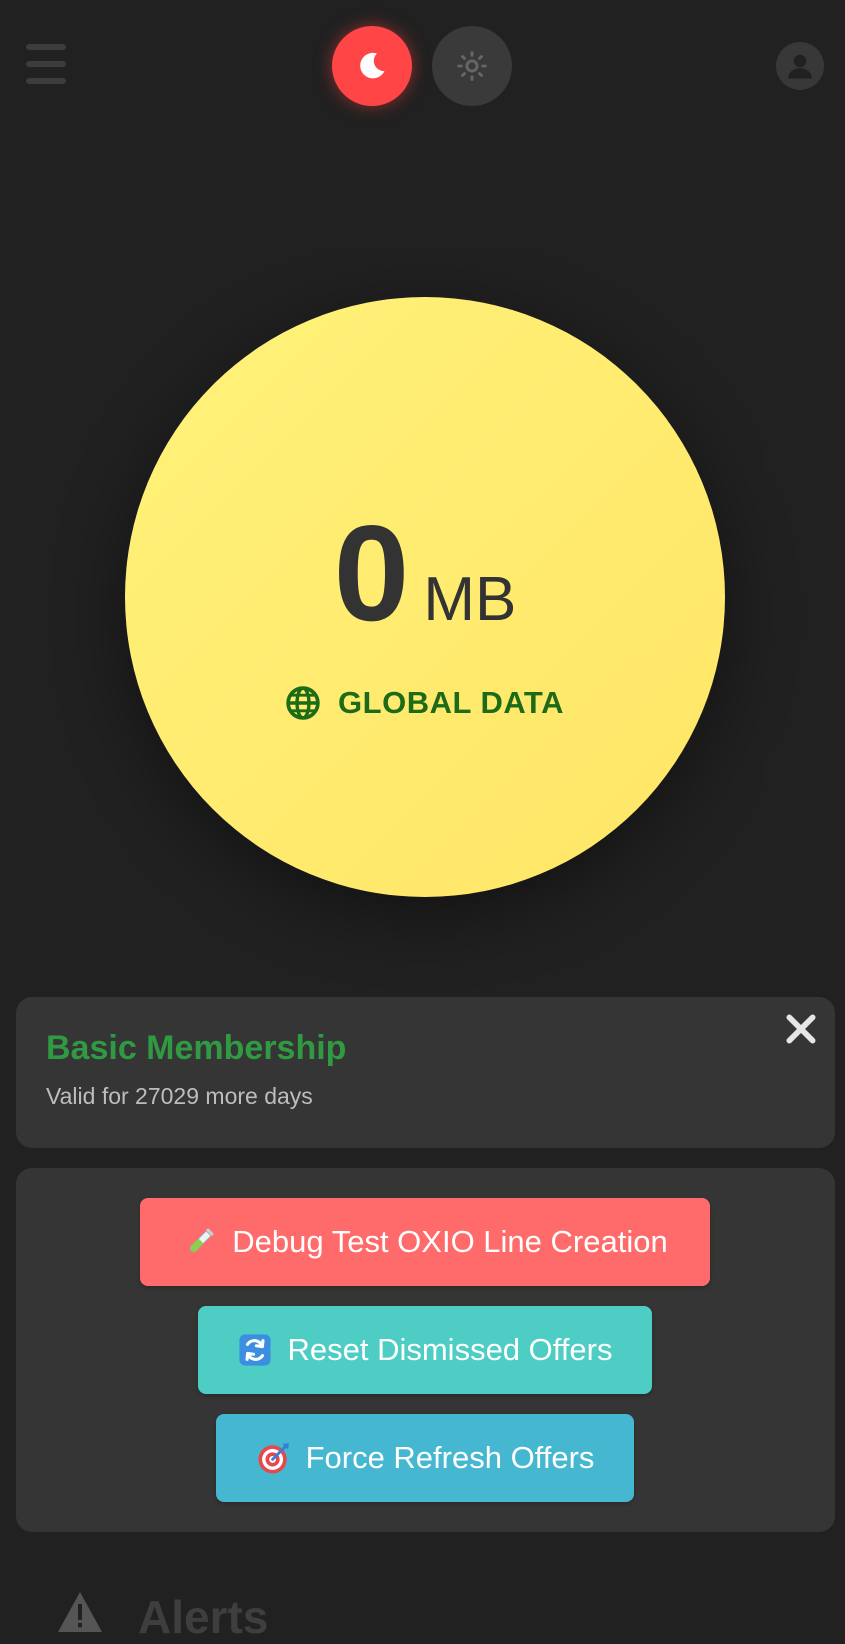 The width and height of the screenshot is (845, 1644). I want to click on sun-icon, so click(472, 66).